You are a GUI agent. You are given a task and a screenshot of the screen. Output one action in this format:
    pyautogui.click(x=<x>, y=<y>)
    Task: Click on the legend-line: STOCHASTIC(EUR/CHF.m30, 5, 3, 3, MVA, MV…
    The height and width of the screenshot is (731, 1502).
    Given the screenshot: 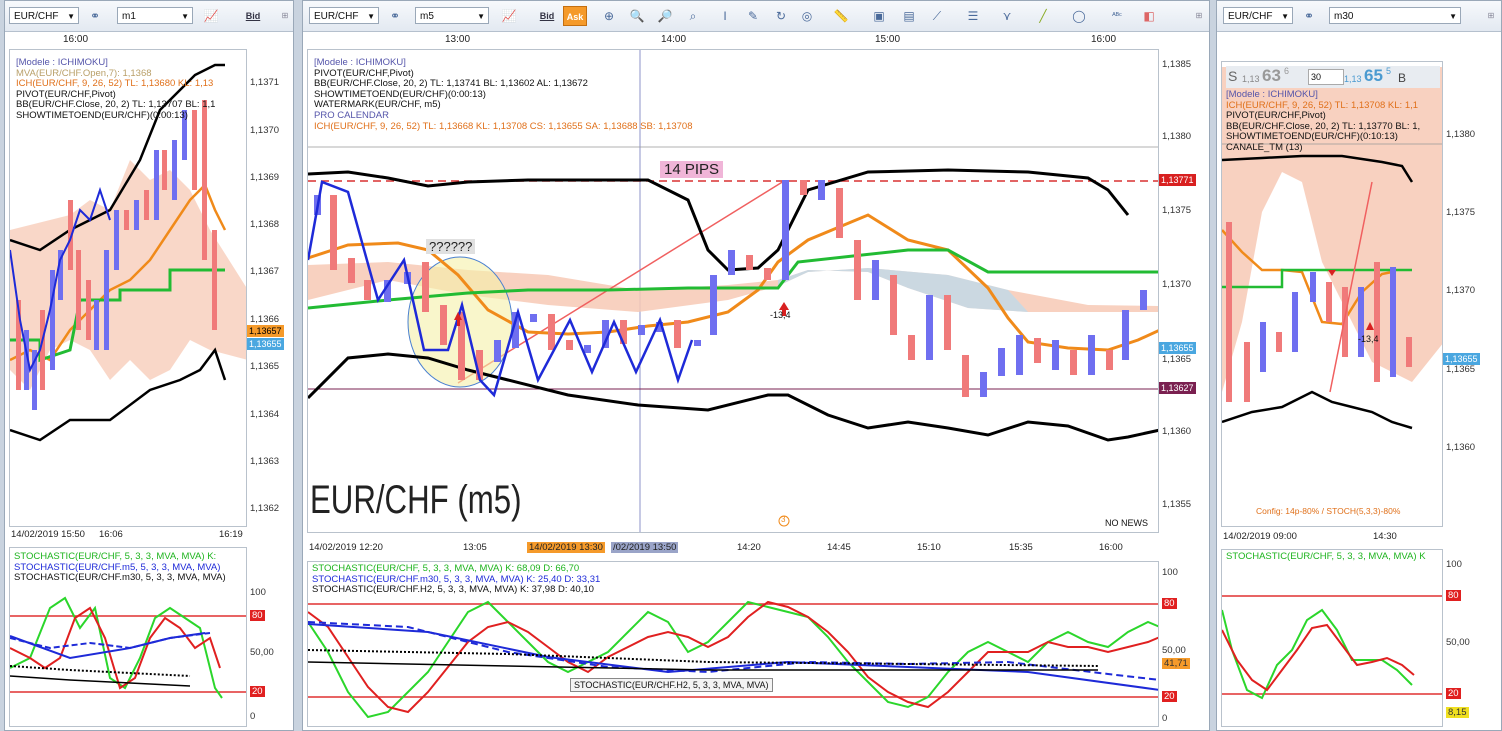 What is the action you would take?
    pyautogui.click(x=120, y=578)
    